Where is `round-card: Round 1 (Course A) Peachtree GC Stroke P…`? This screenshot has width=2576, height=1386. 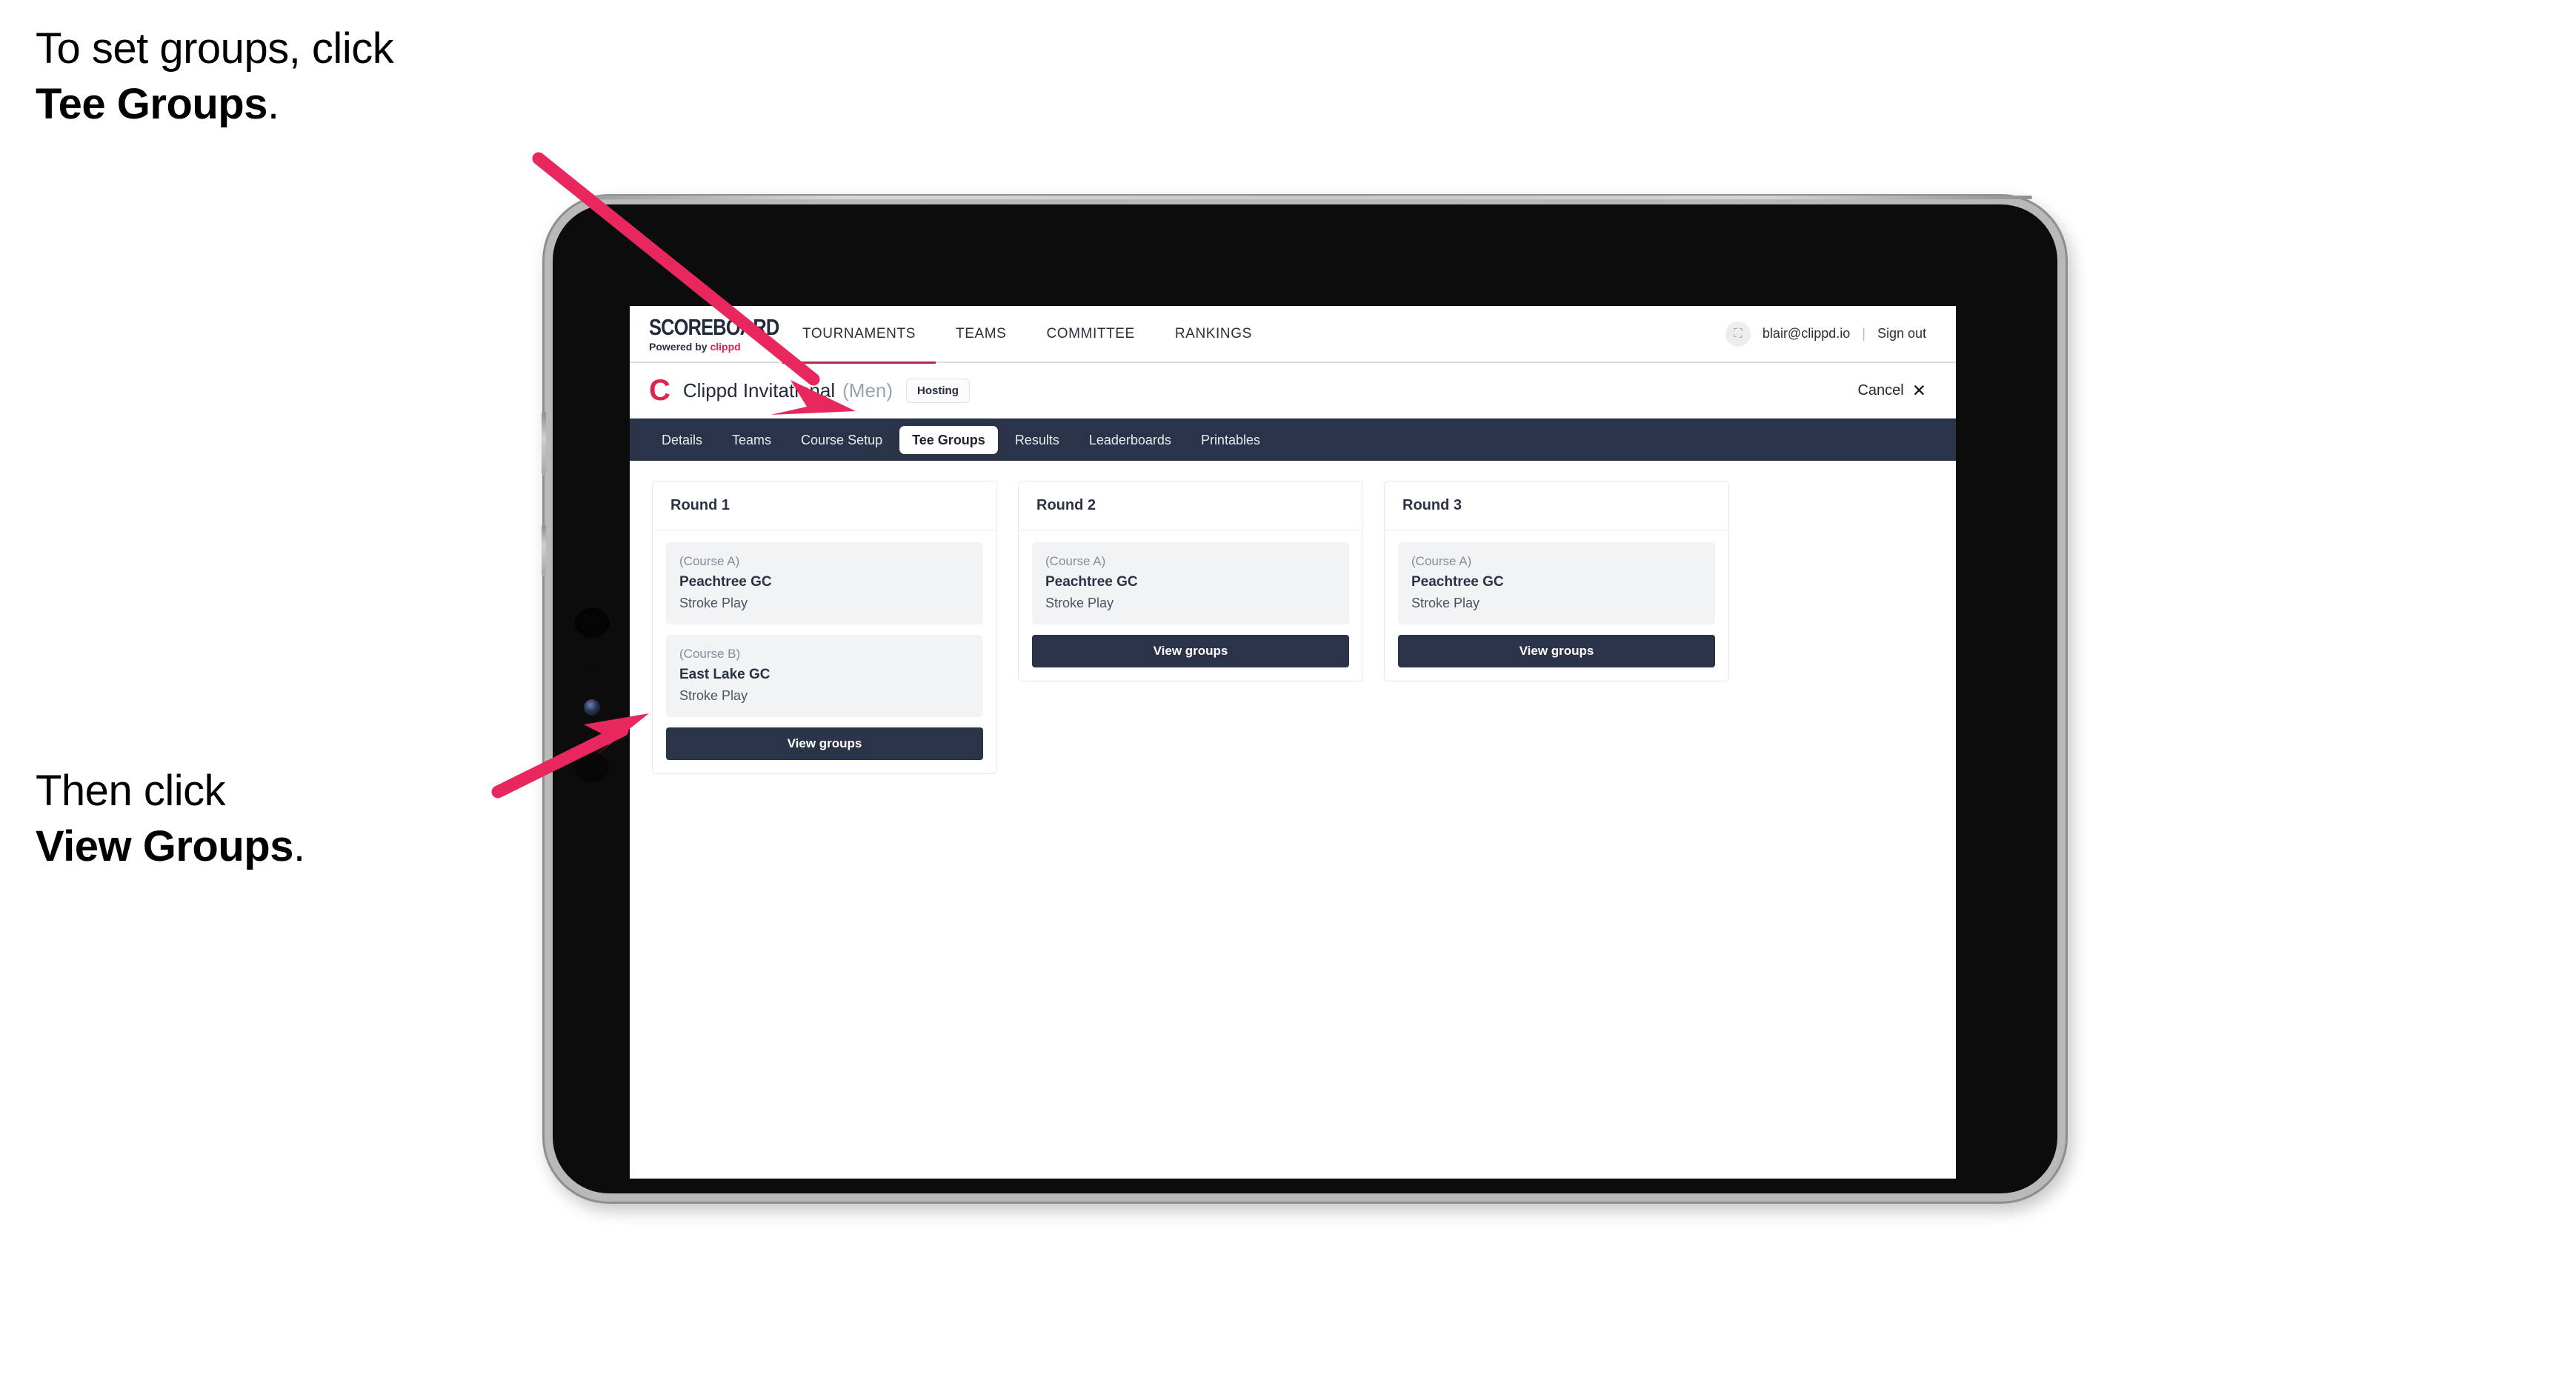 round-card: Round 1 (Course A) Peachtree GC Stroke P… is located at coordinates (824, 627).